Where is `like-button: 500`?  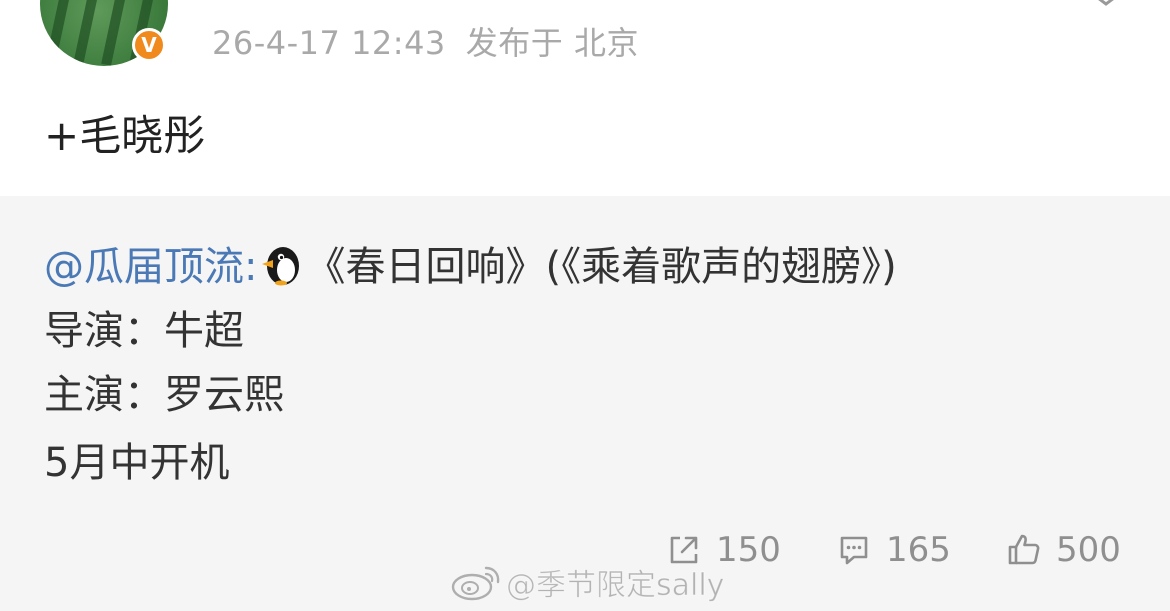 like-button: 500 is located at coordinates (1063, 550).